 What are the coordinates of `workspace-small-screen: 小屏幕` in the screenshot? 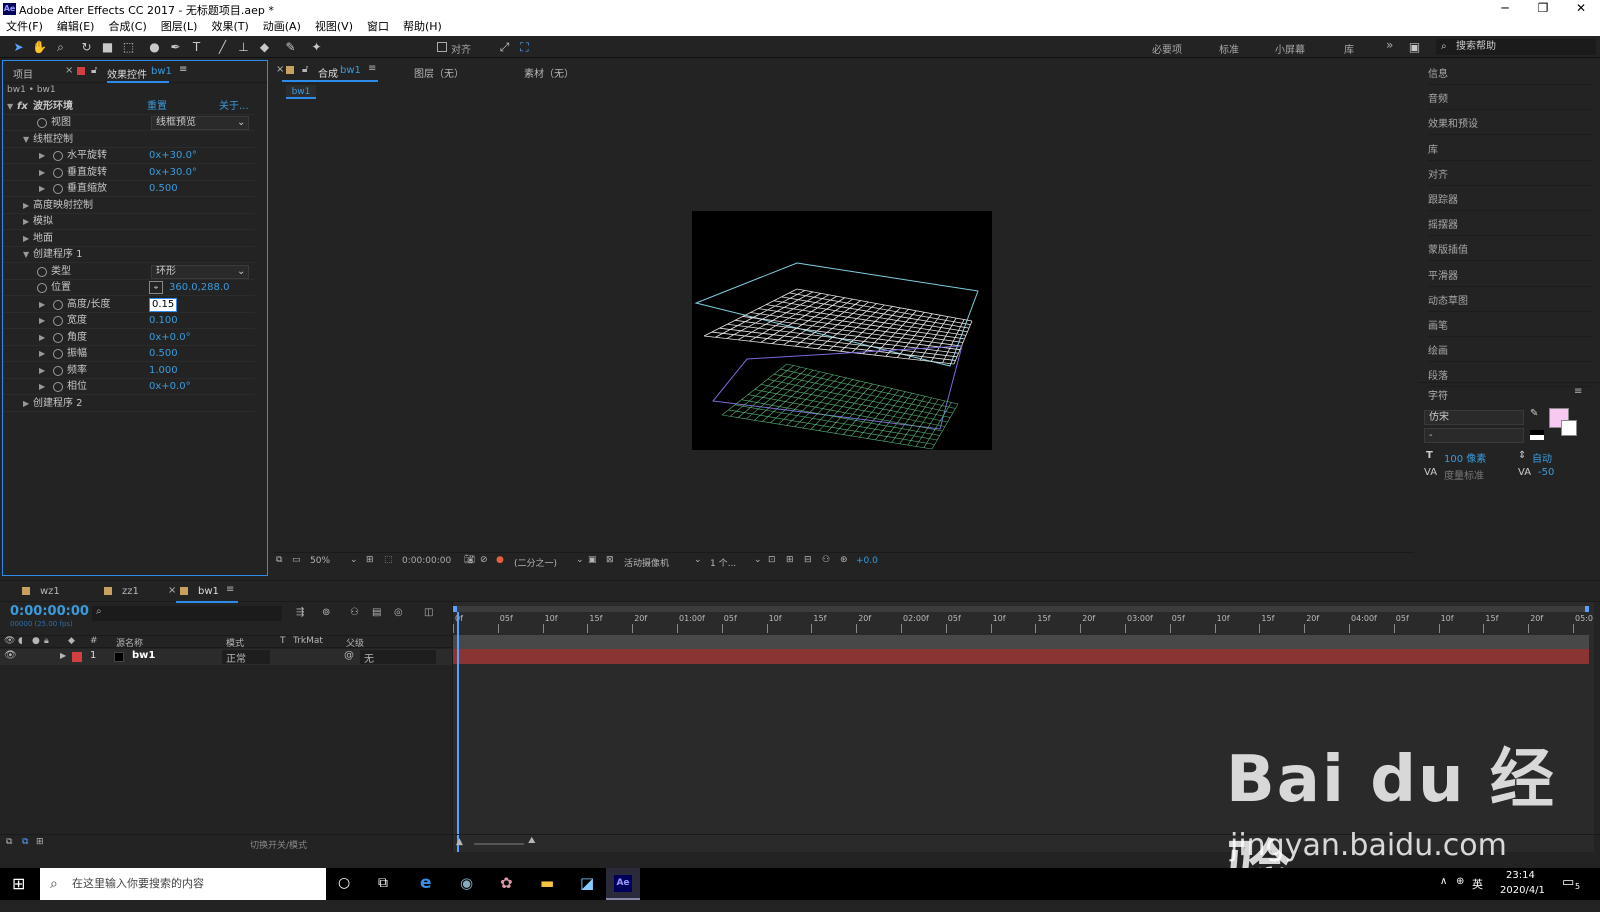 It's located at (1290, 48).